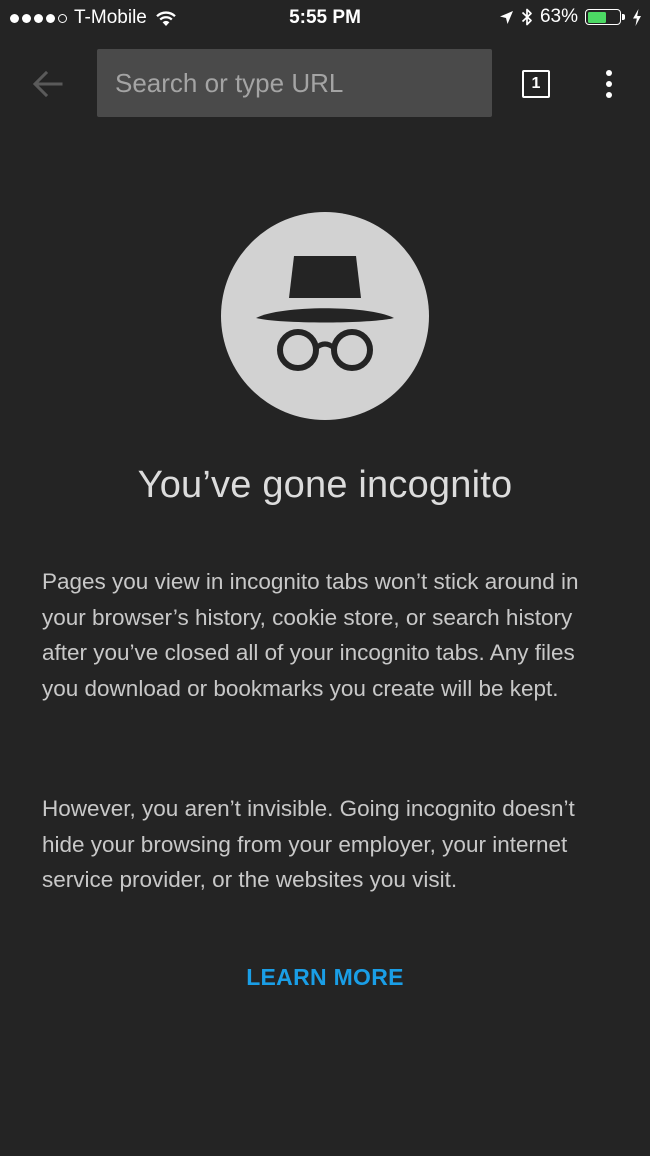 The image size is (650, 1156). What do you see at coordinates (637, 17) in the screenshot?
I see `charging-bolt-icon` at bounding box center [637, 17].